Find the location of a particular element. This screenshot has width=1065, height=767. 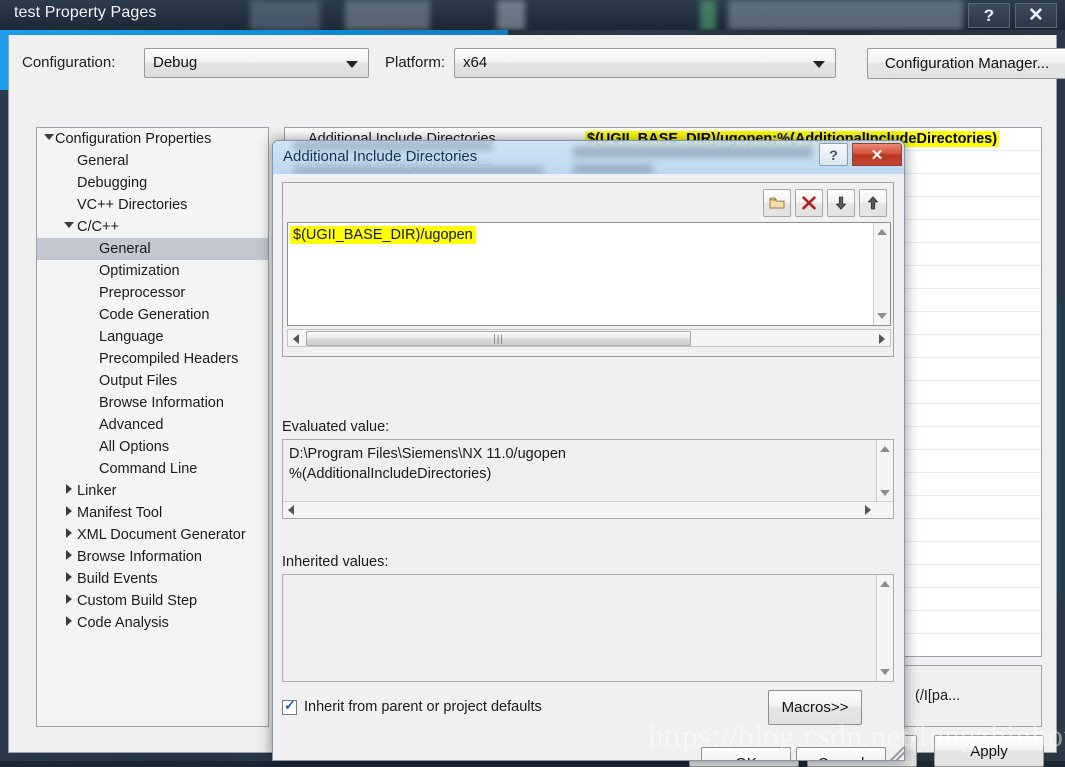

list-item: $(UGII_BASE_DIR)/ugopen is located at coordinates (383, 235).